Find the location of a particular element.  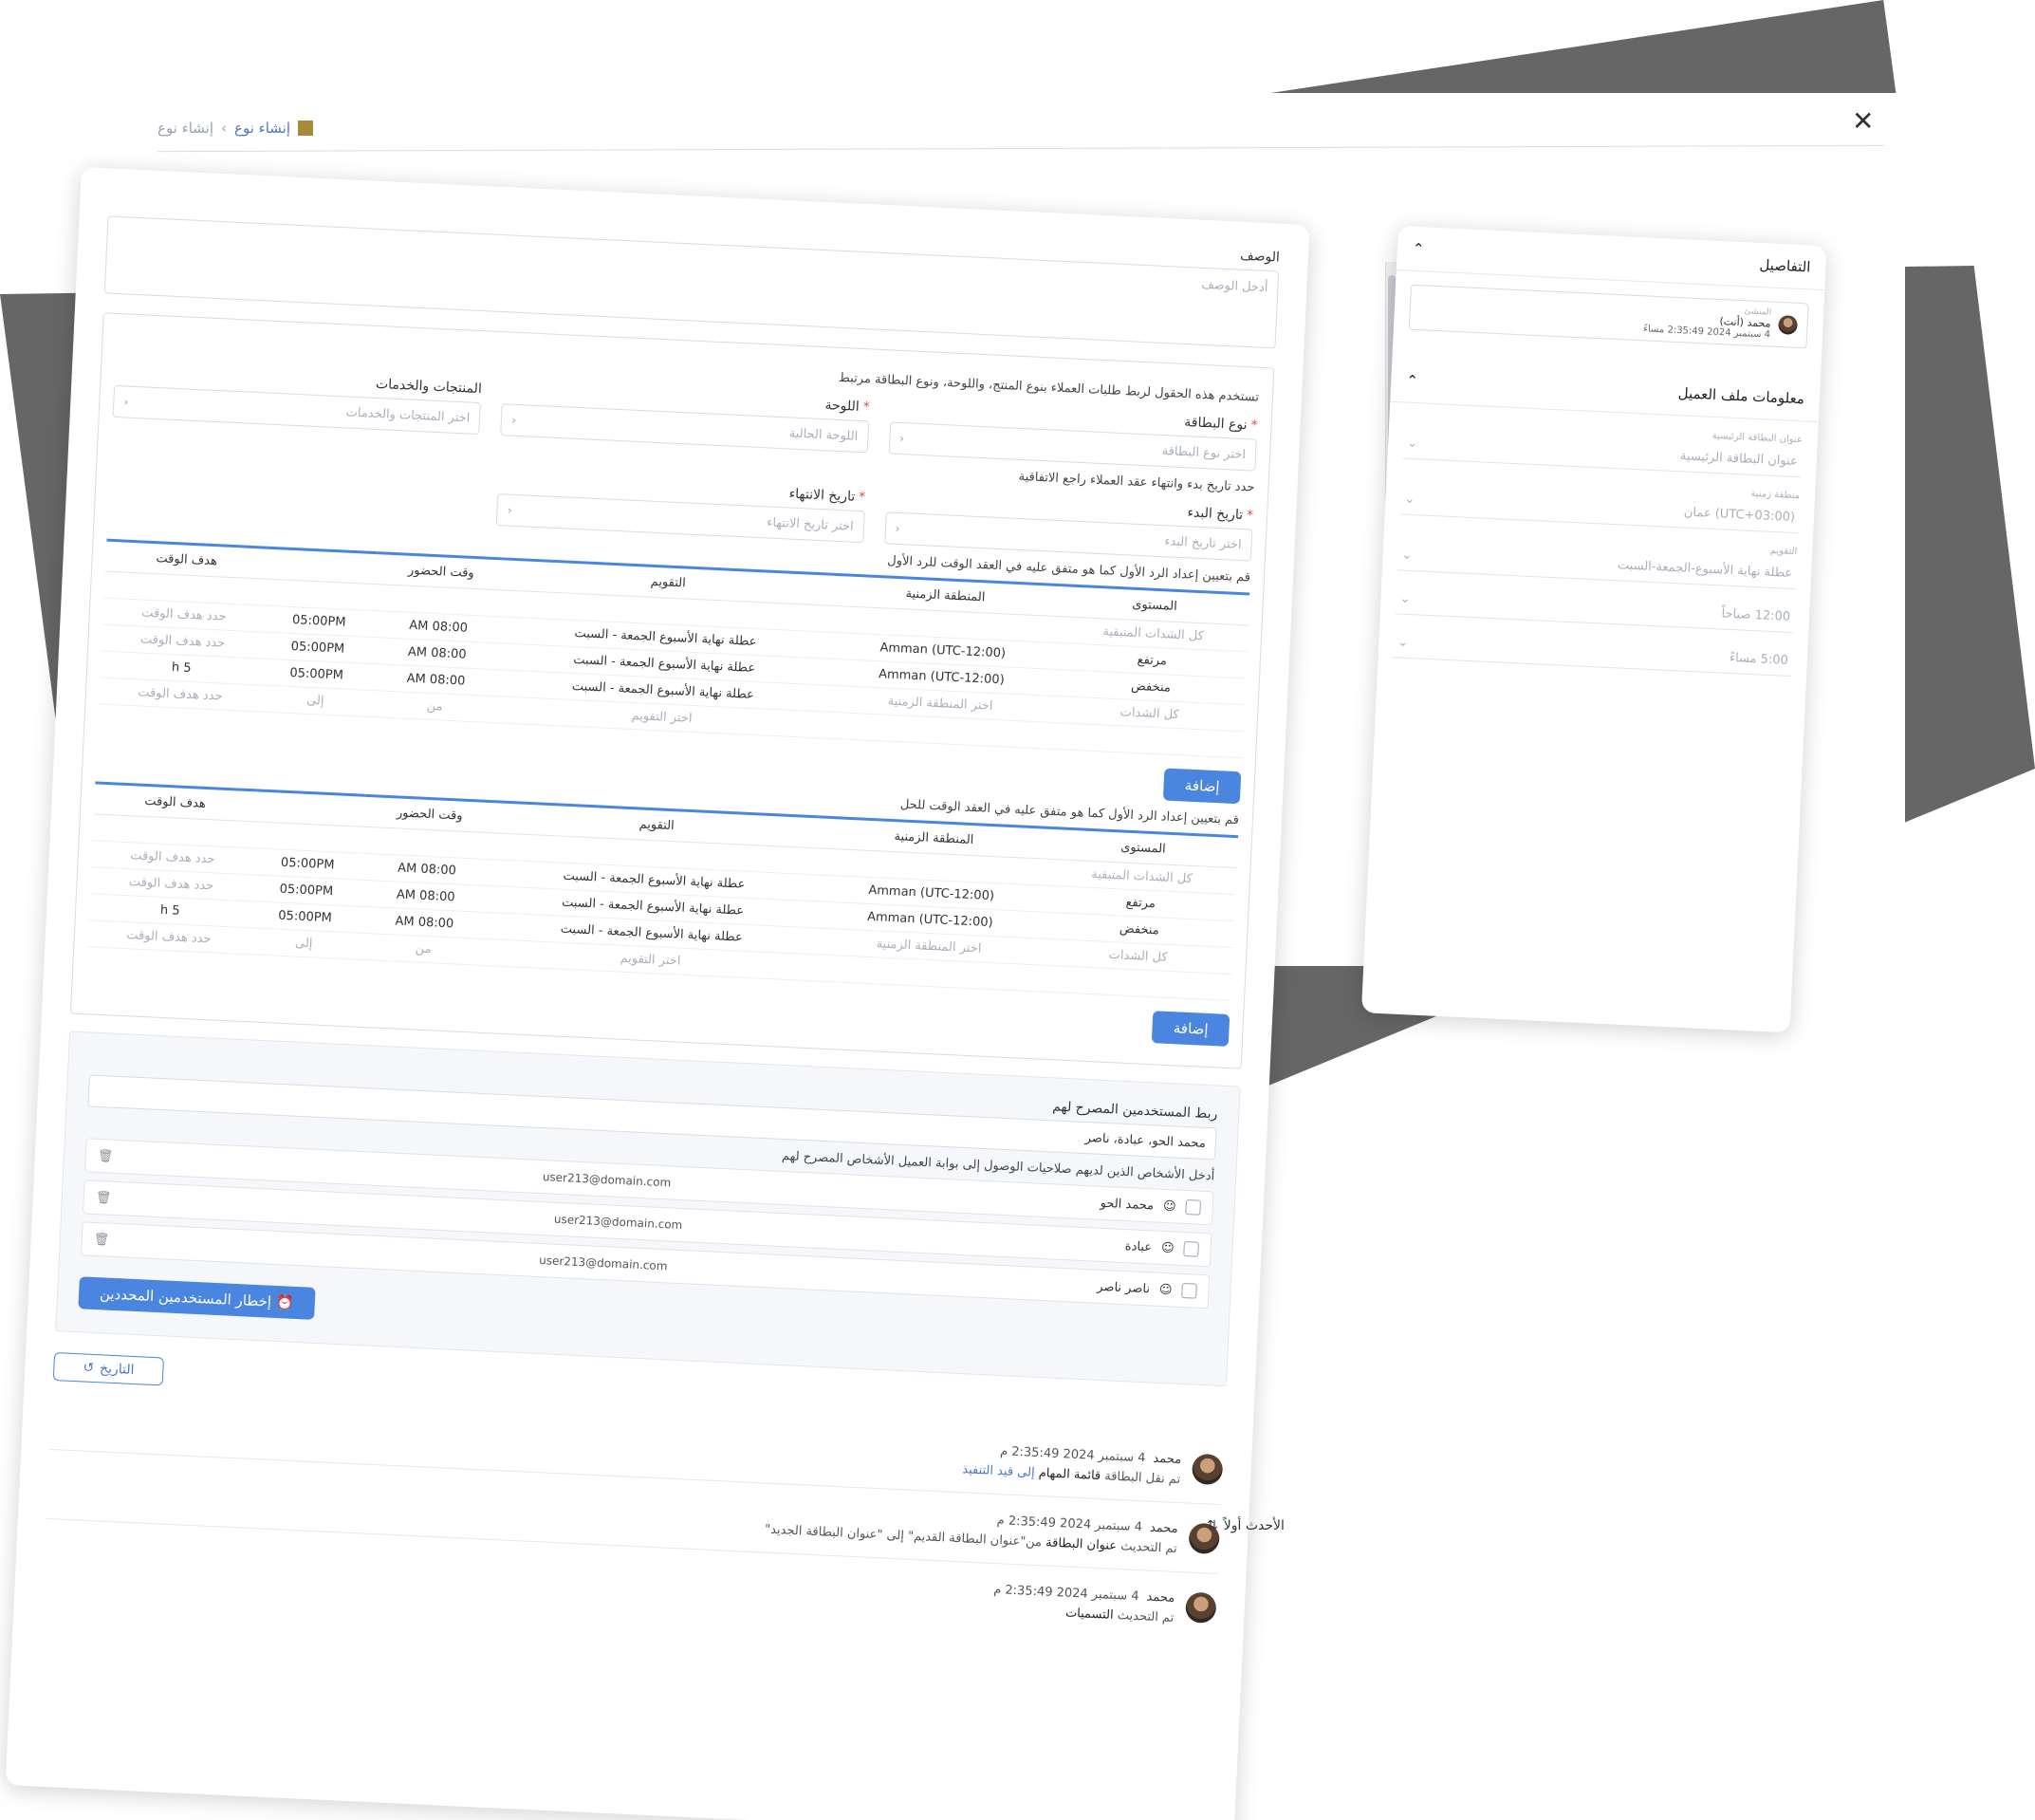

breadcrumb: إنشاء نوع › إنشاء نوع is located at coordinates (235, 128).